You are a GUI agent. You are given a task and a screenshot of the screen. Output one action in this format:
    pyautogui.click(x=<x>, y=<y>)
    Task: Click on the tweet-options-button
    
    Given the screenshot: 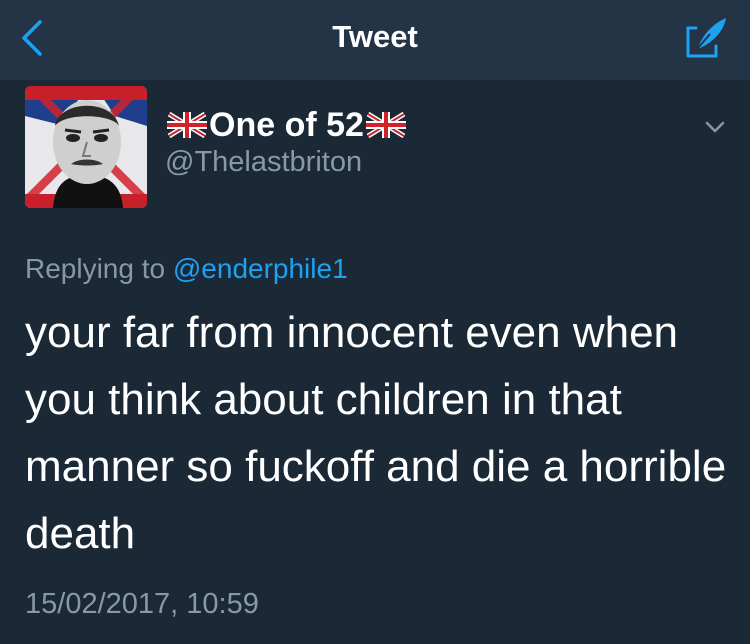 What is the action you would take?
    pyautogui.click(x=715, y=127)
    